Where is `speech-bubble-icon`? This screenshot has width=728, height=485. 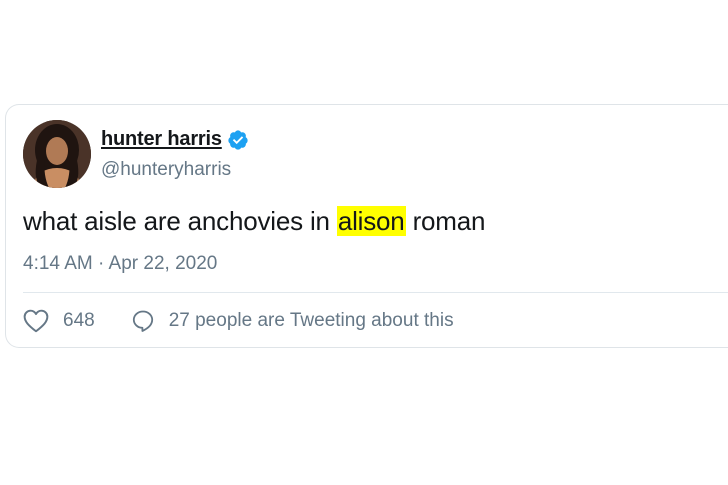 speech-bubble-icon is located at coordinates (142, 321).